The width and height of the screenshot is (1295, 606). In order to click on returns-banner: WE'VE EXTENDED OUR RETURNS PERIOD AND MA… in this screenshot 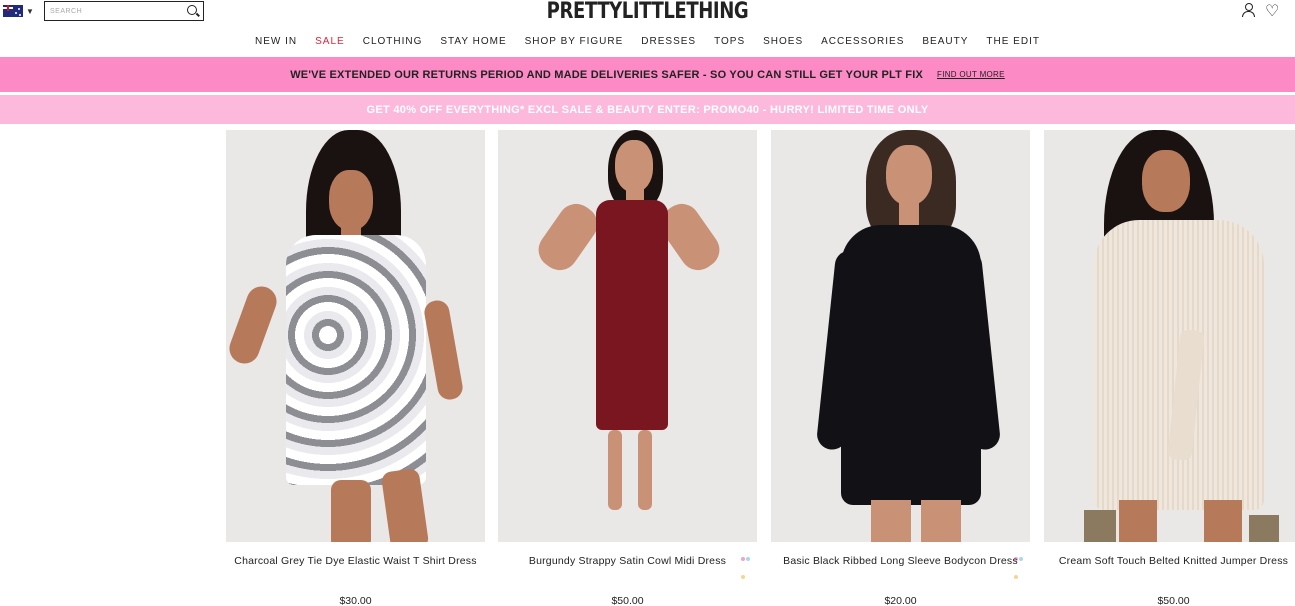, I will do `click(647, 74)`.